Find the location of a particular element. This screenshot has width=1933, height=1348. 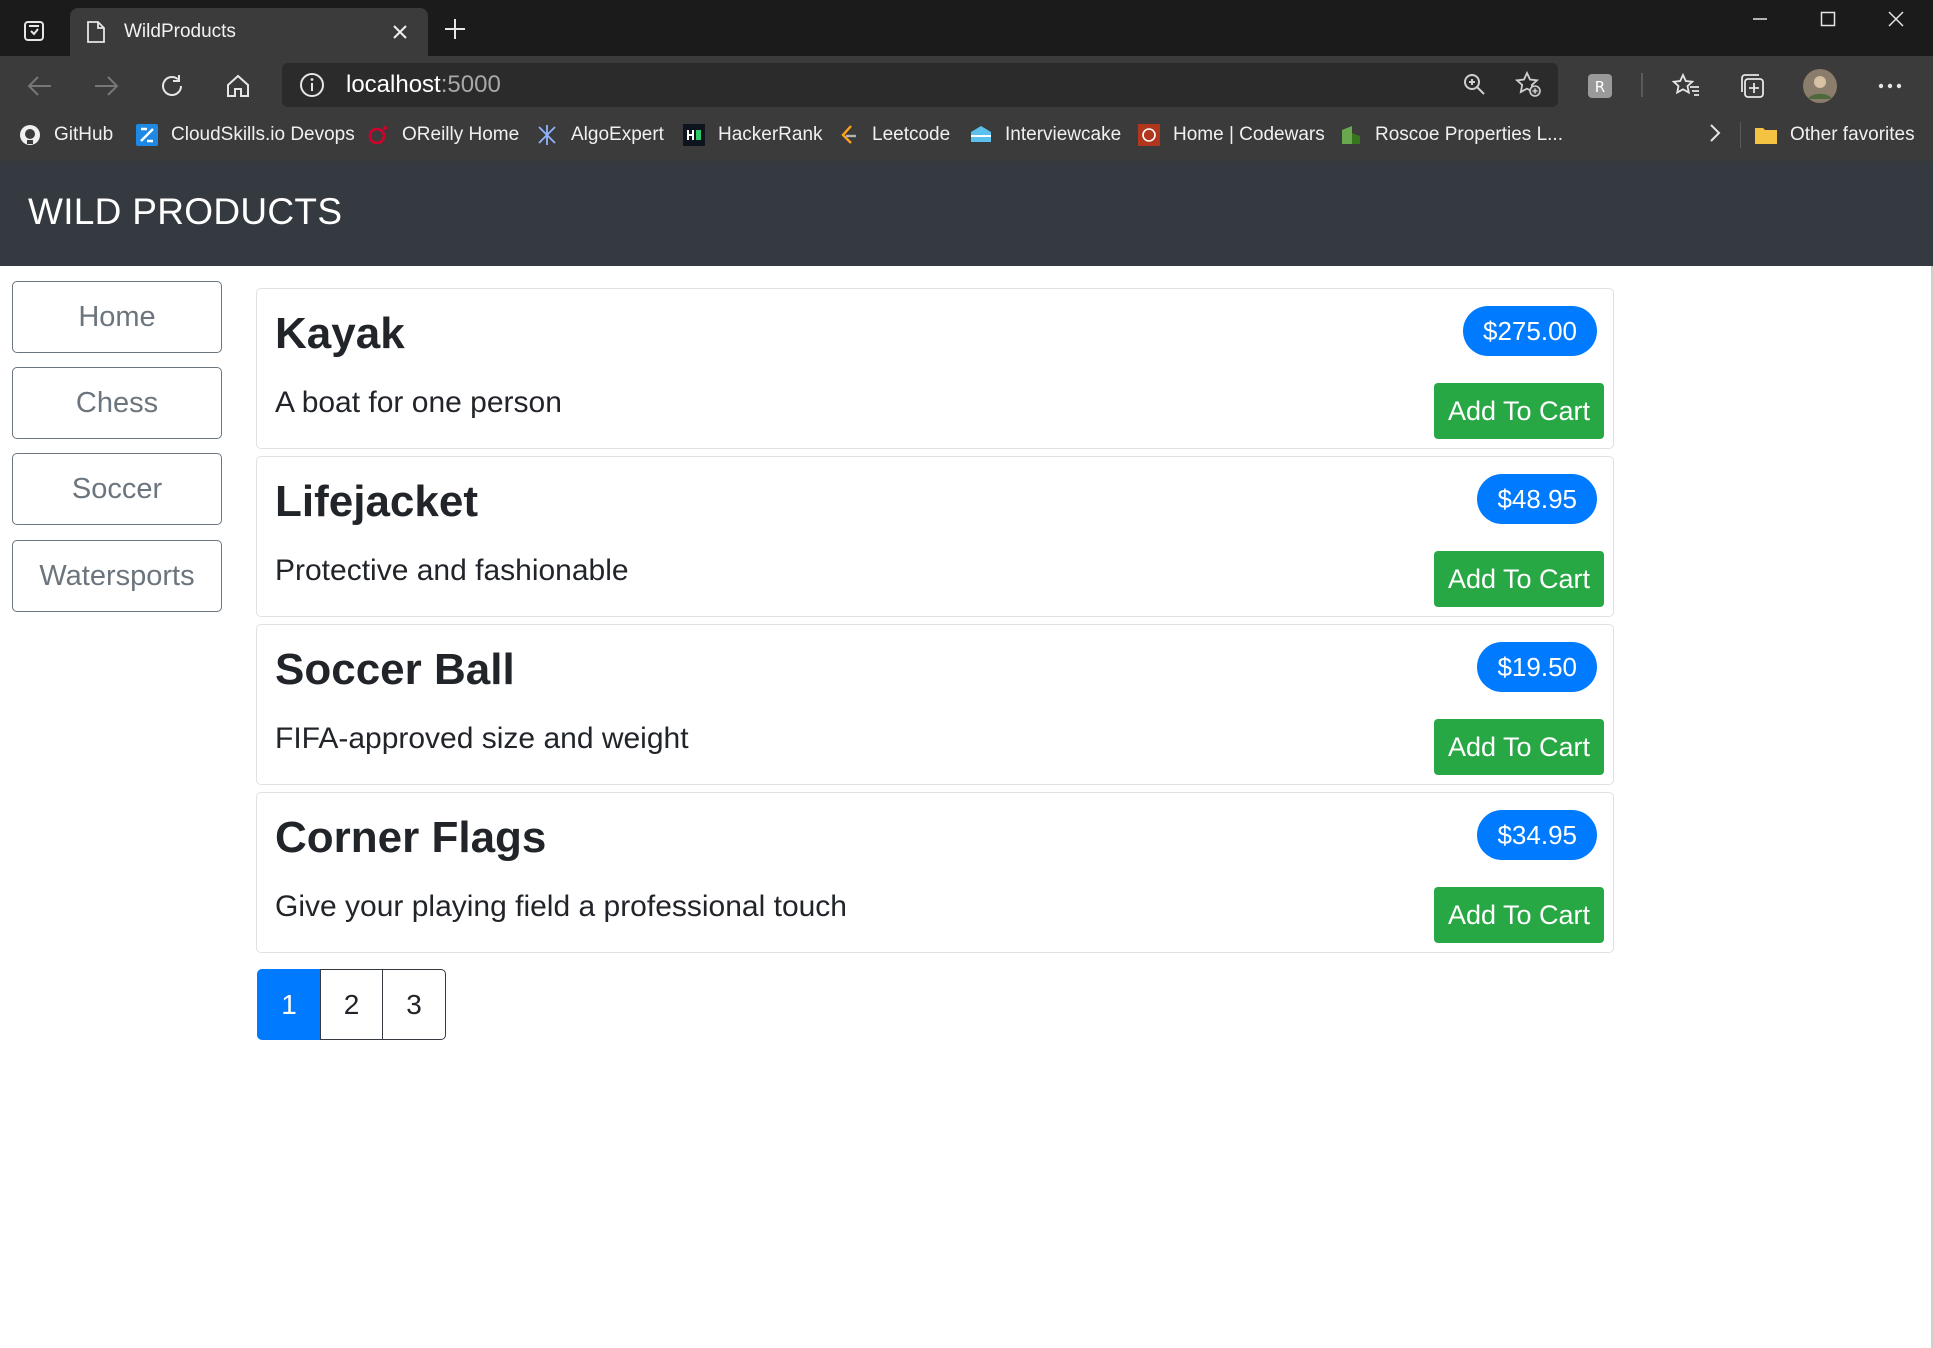

bookmark-algoexpert: AlgoExpert is located at coordinates (599, 135).